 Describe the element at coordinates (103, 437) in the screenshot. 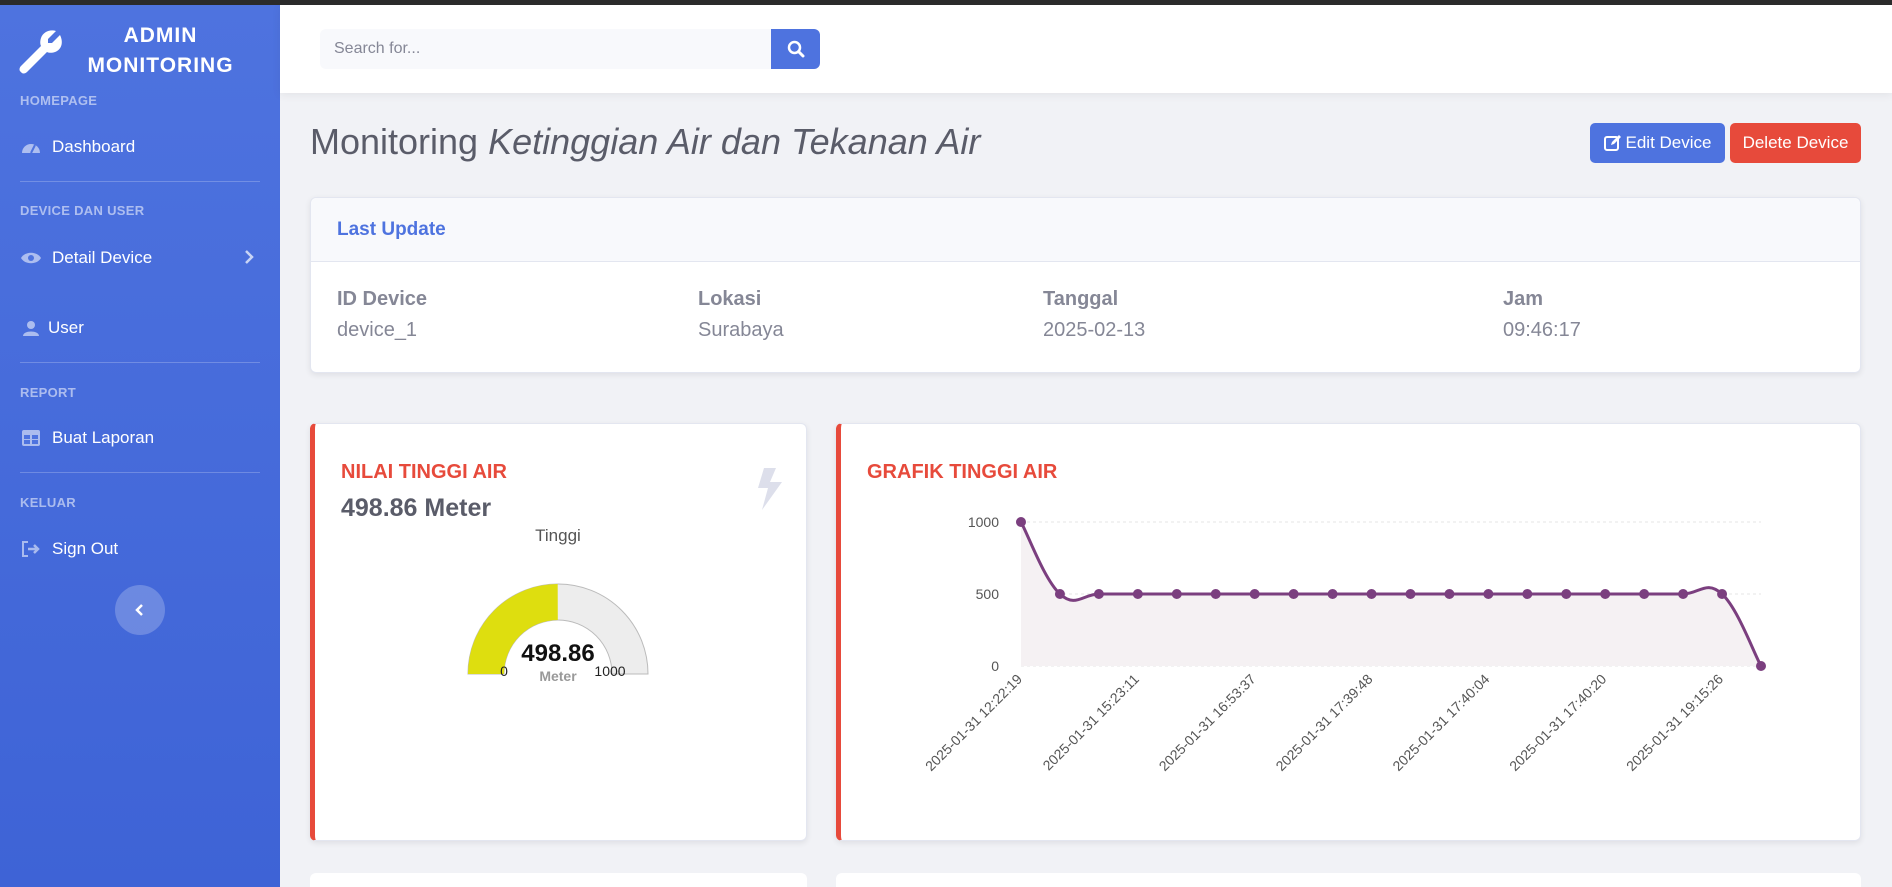

I see `sidebar-item-label: Buat Laporan` at that location.